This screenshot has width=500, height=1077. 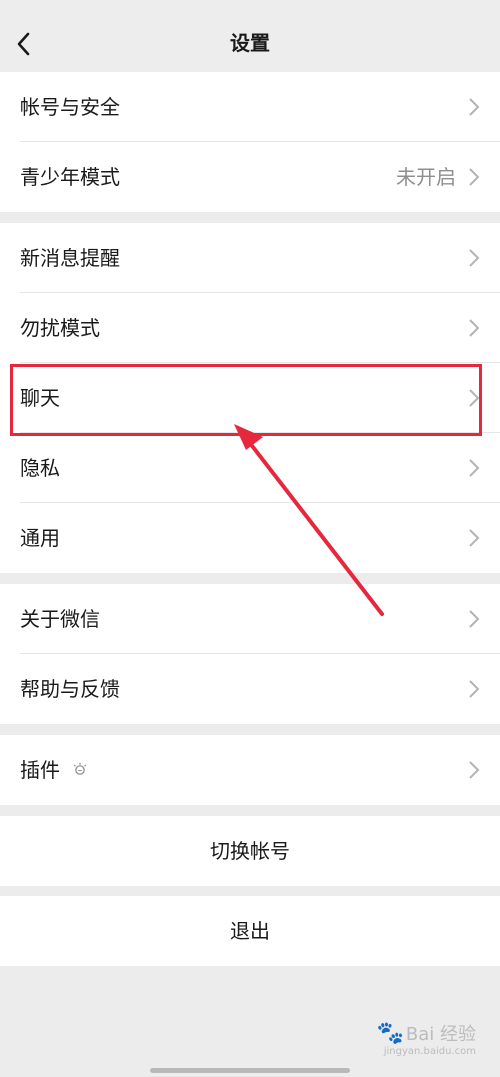 I want to click on nav-bar: 设置, so click(x=250, y=36).